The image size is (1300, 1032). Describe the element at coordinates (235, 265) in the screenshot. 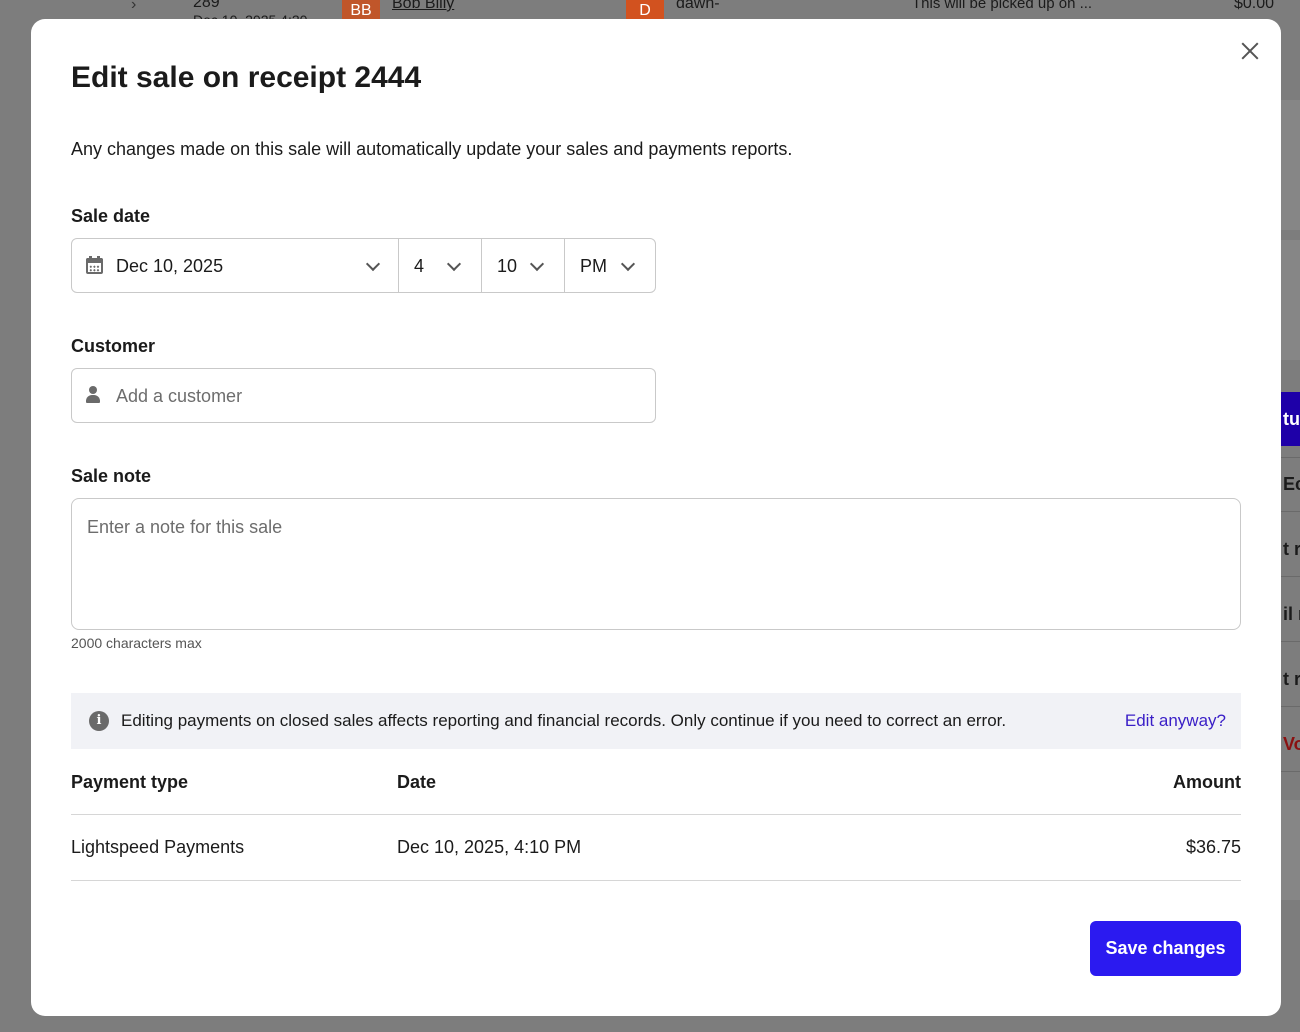

I see `date-select: Dec 10, 2025` at that location.